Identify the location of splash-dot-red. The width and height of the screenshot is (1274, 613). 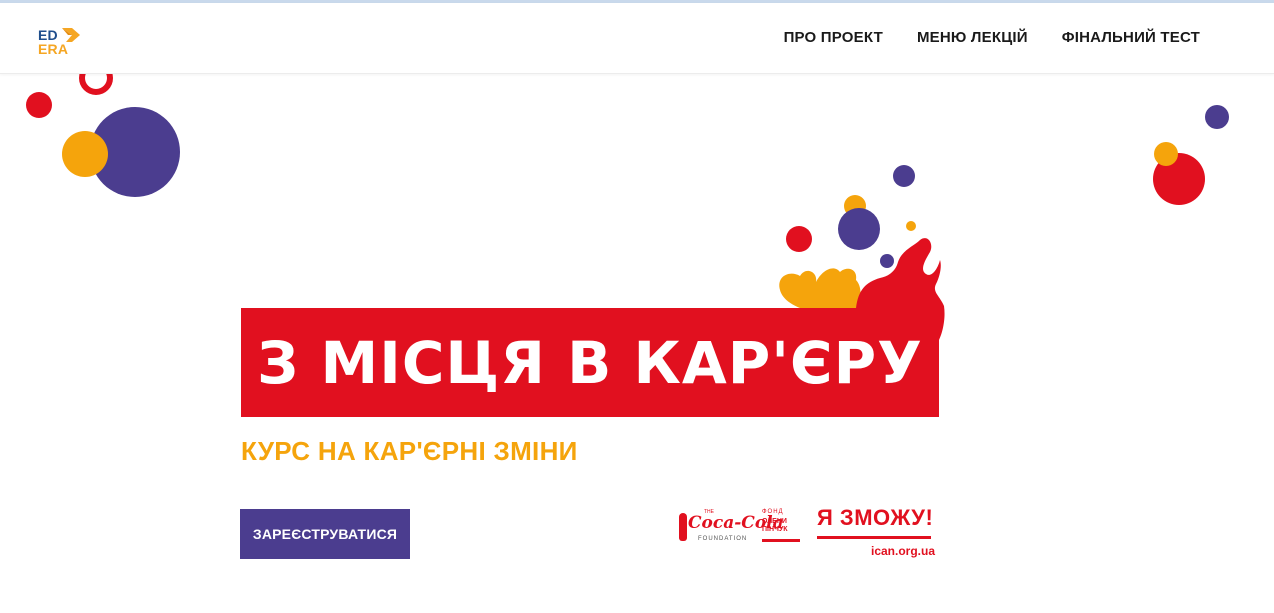
(799, 239).